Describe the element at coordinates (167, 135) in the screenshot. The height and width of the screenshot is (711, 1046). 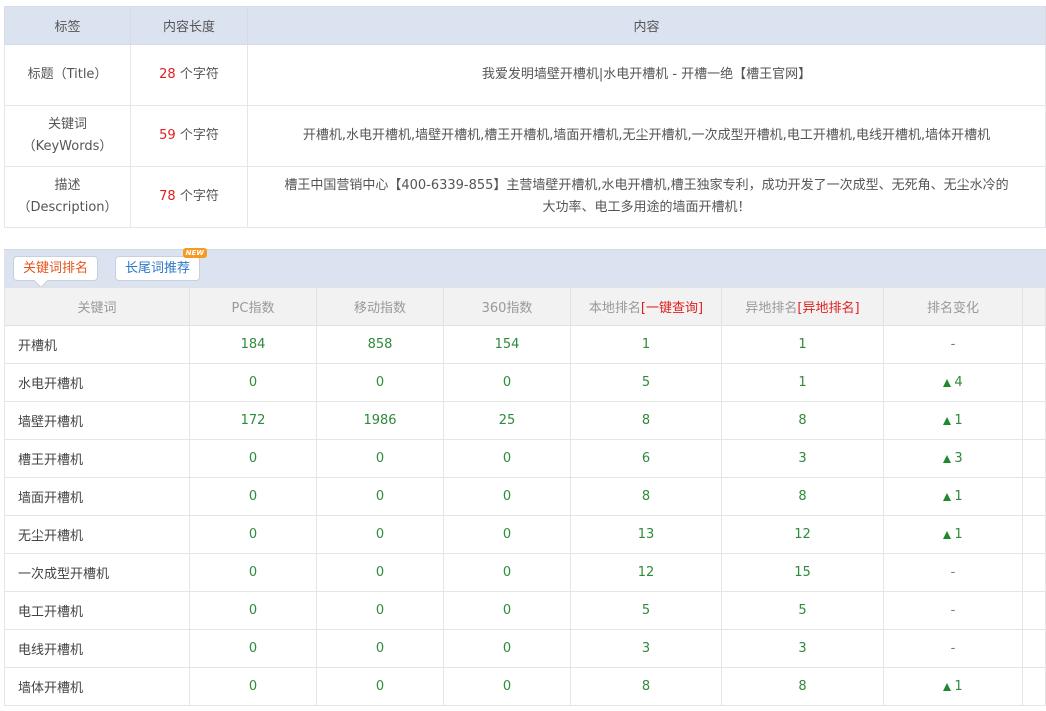
I see `char-count: 59` at that location.